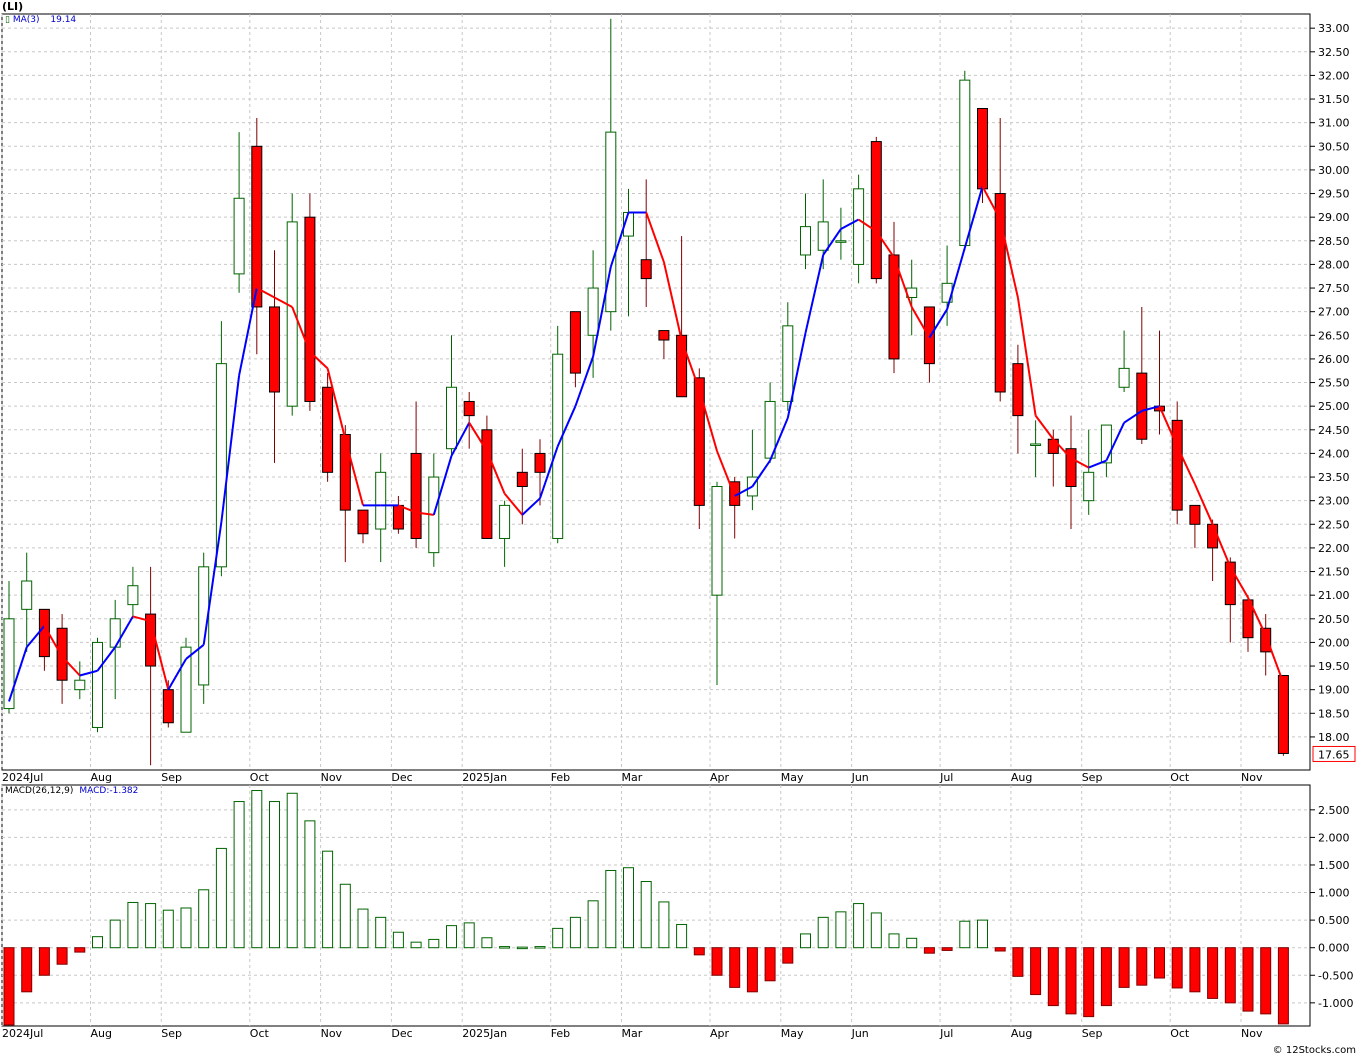  Describe the element at coordinates (792, 777) in the screenshot. I see `price-month-label: May` at that location.